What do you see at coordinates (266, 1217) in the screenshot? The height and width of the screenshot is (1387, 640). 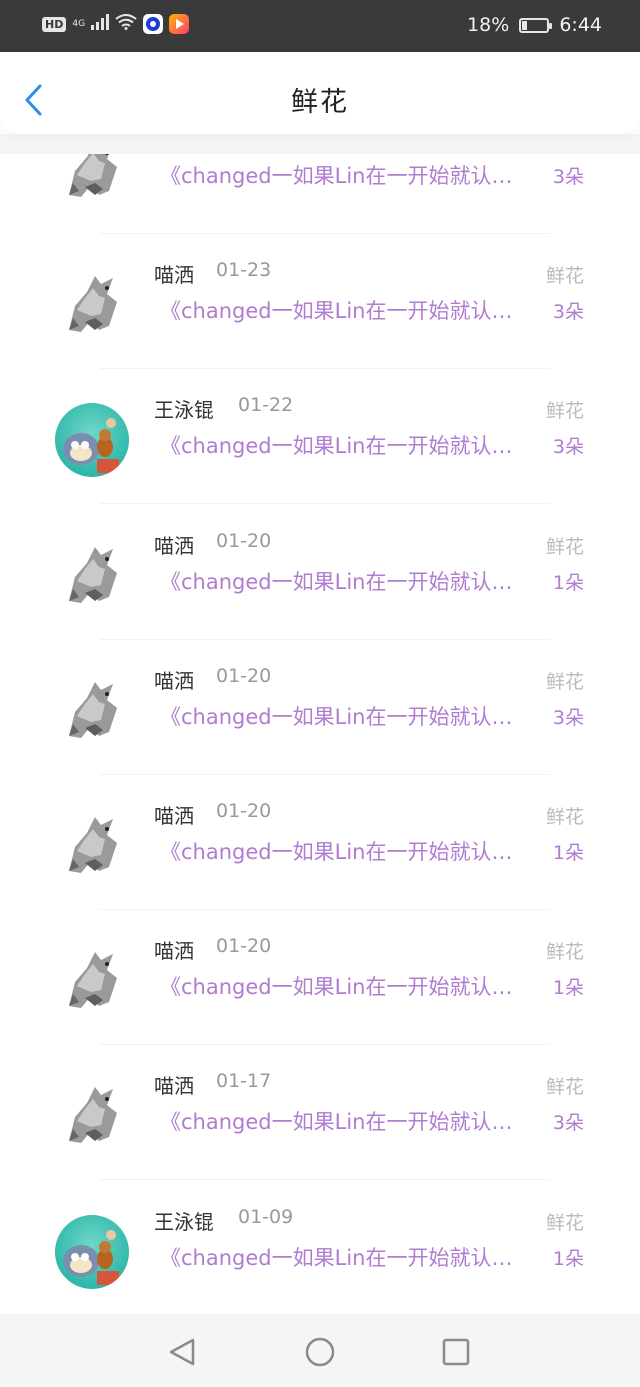 I see `record-date: 01-09` at bounding box center [266, 1217].